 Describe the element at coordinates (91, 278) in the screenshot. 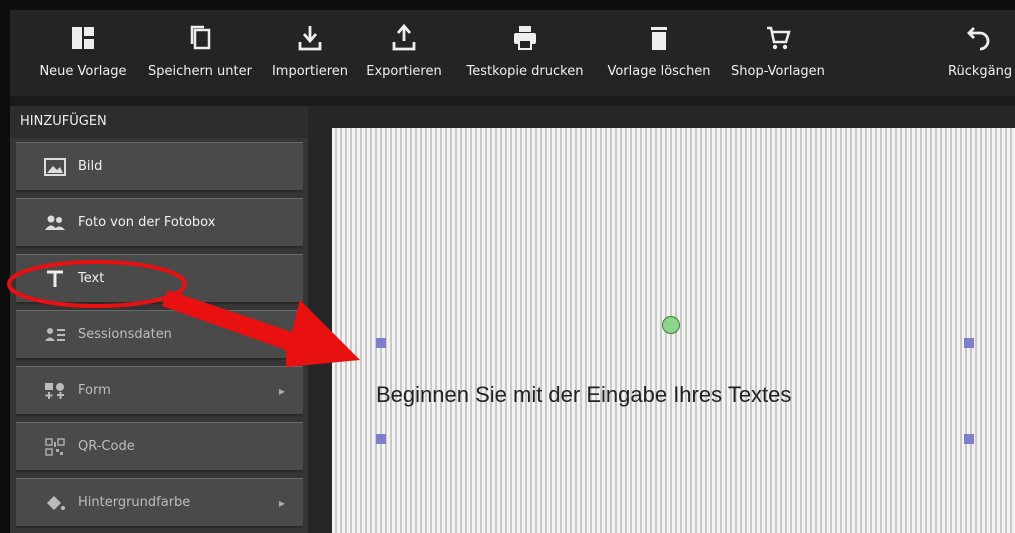

I see `sidebar-item-label: Text` at that location.